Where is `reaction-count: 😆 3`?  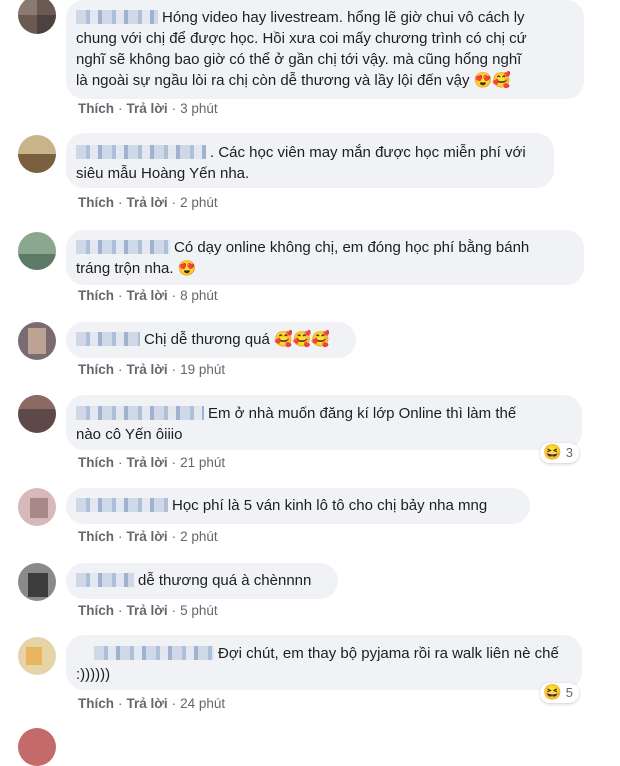 reaction-count: 😆 3 is located at coordinates (559, 453).